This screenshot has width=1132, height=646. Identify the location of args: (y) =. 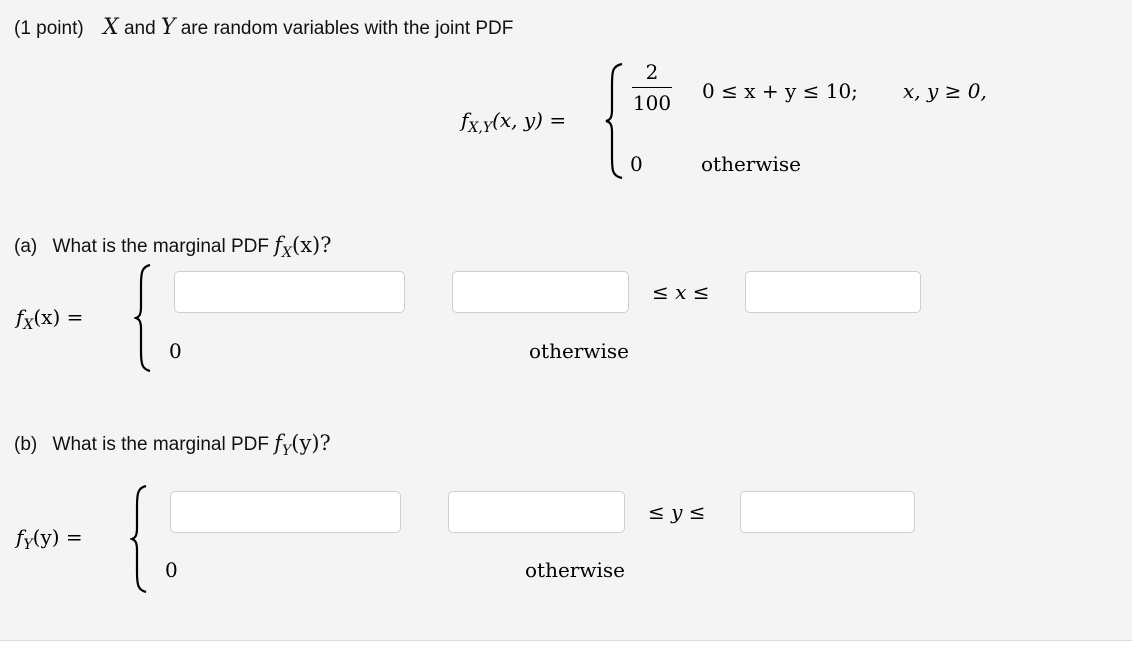
(57, 537).